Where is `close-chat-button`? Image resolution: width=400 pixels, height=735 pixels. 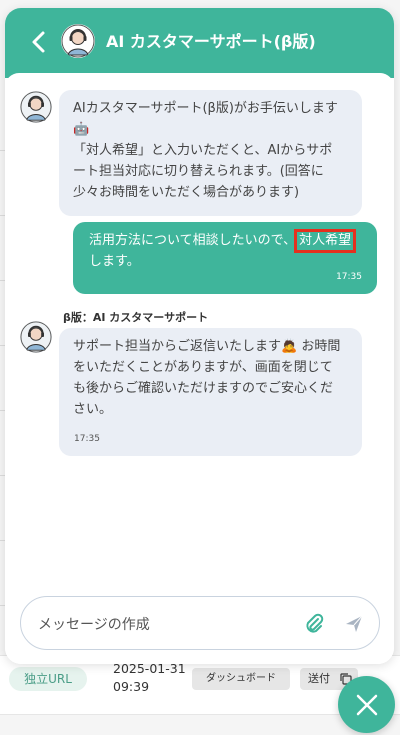 close-chat-button is located at coordinates (366, 704).